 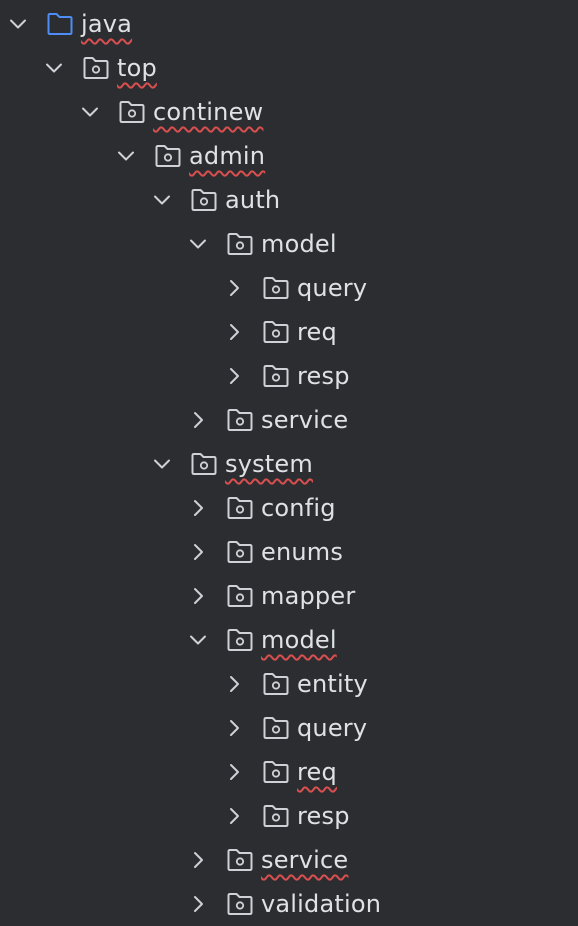 What do you see at coordinates (137, 68) in the screenshot?
I see `tree-node-label: top` at bounding box center [137, 68].